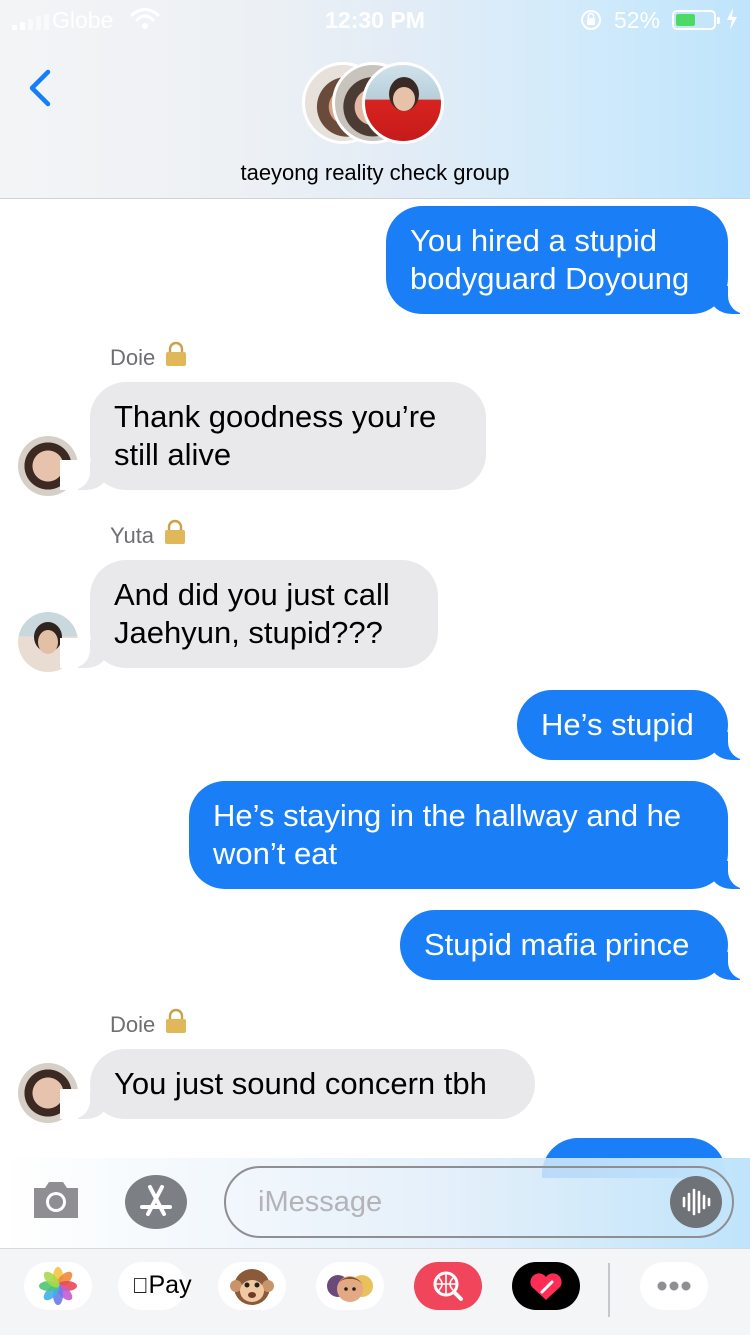  I want to click on message-text: He’s stupid, so click(617, 724).